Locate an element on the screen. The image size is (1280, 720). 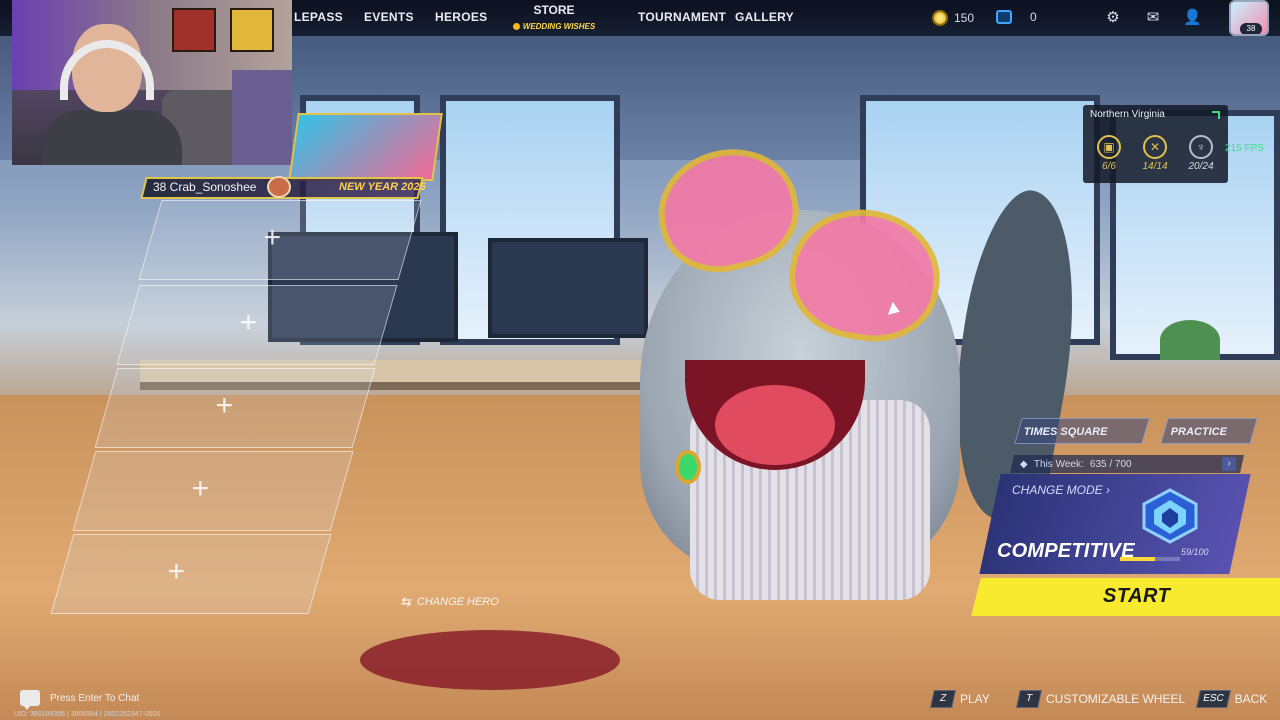
hint-play: Z PLAY is located at coordinates (960, 699).